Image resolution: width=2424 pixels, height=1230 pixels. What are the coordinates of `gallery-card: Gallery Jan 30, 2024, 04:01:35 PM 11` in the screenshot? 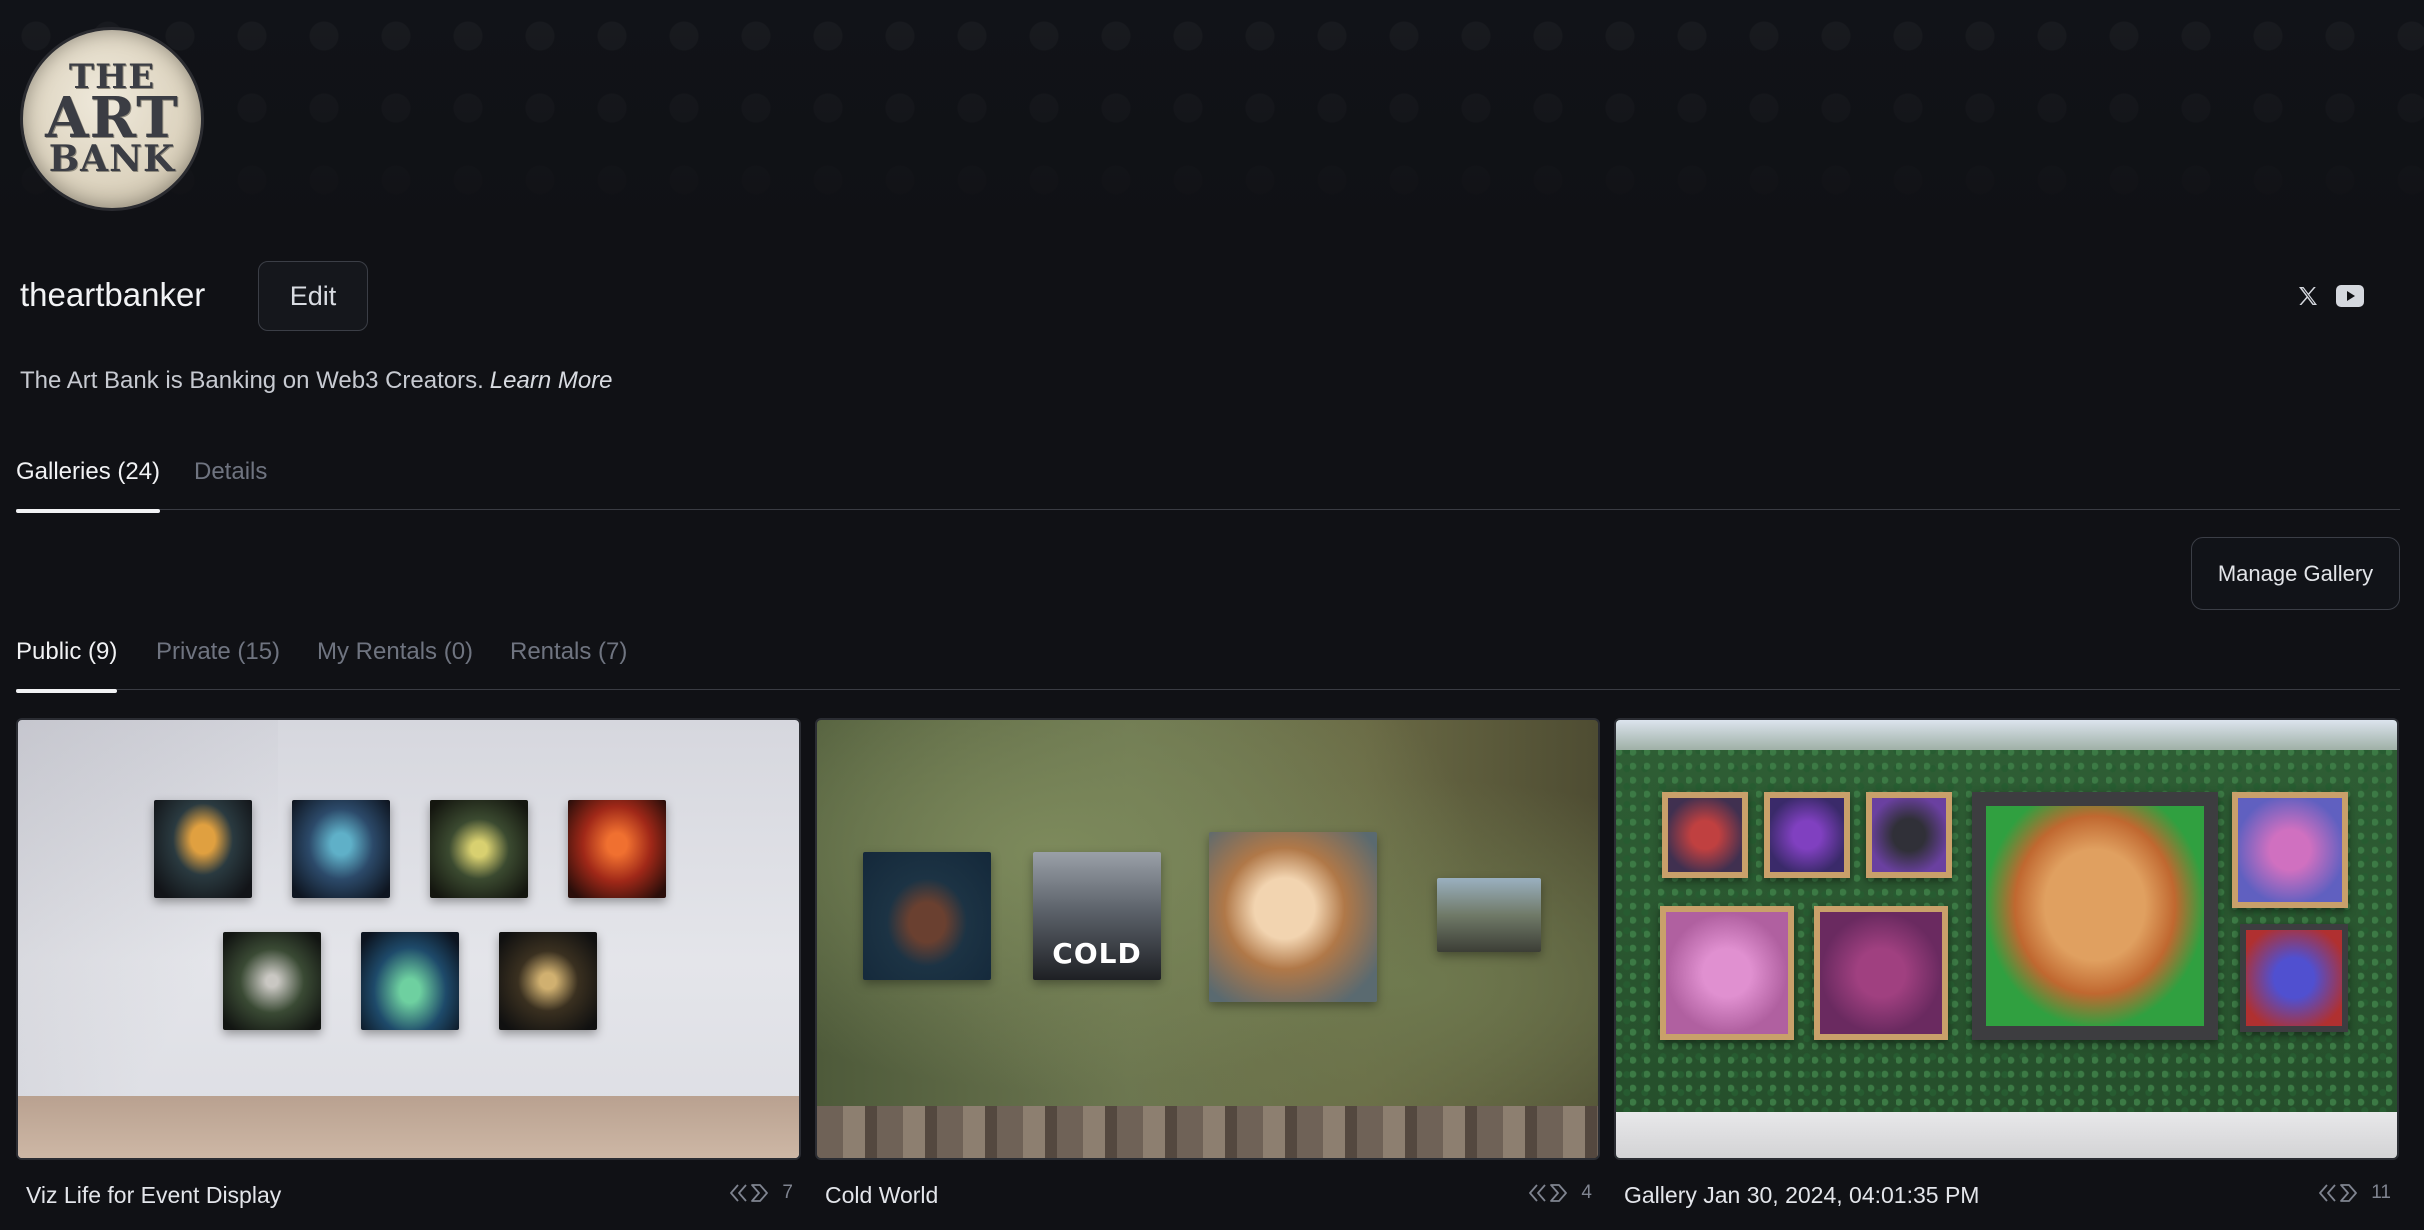 It's located at (2006, 963).